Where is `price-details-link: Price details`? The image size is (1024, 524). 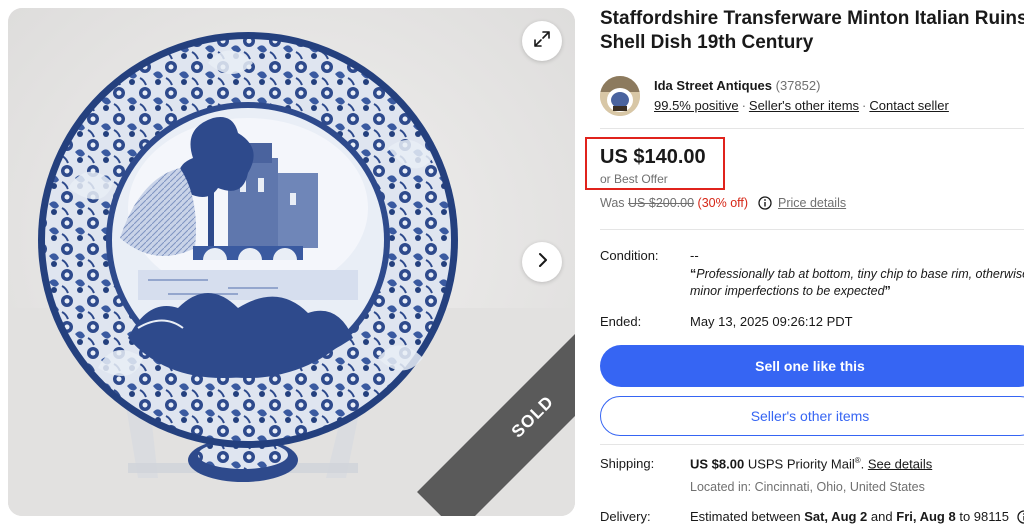 price-details-link: Price details is located at coordinates (812, 203).